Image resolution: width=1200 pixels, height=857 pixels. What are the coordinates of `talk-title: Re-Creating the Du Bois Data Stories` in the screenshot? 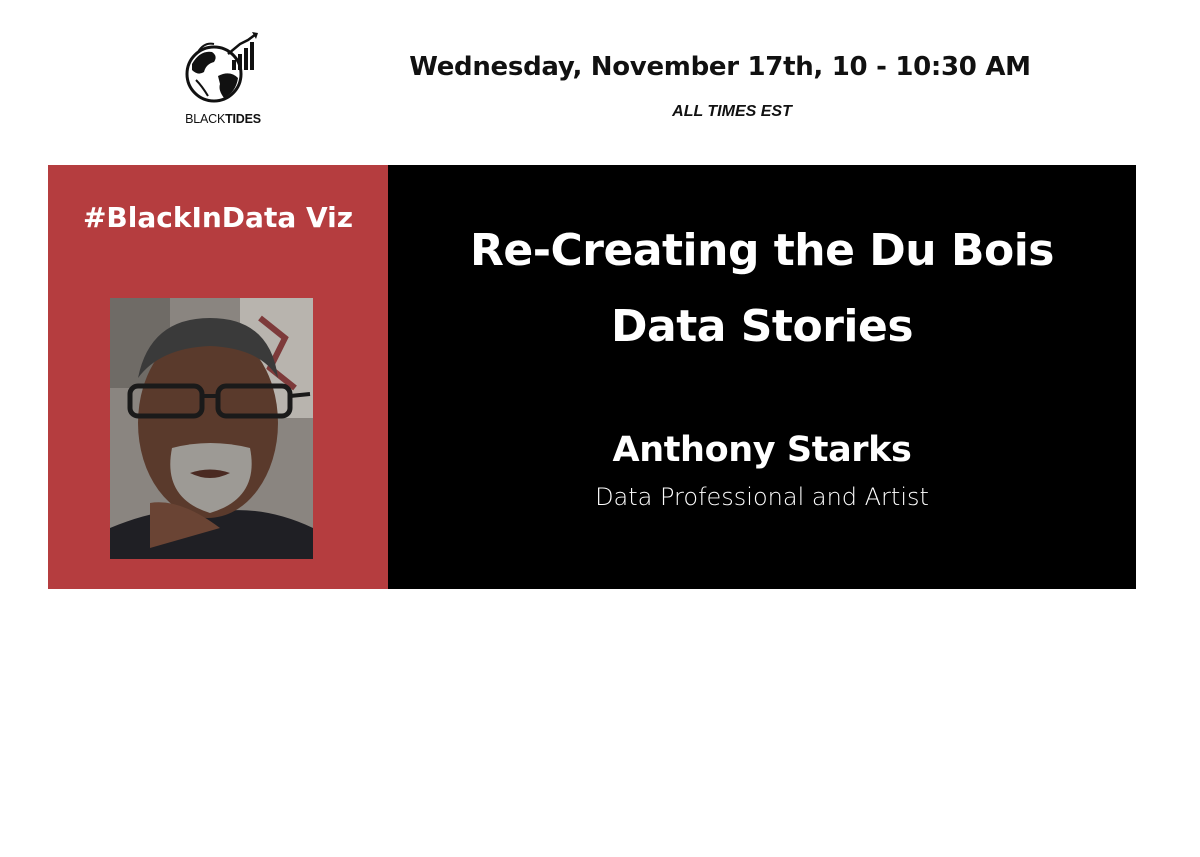 It's located at (762, 288).